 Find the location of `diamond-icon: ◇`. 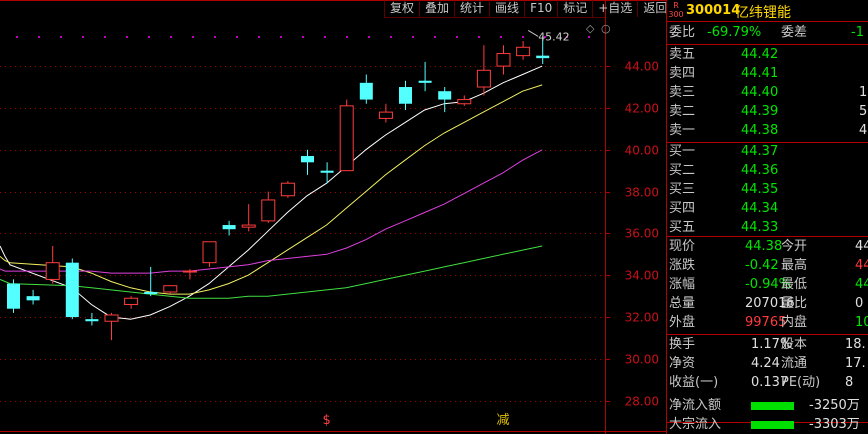

diamond-icon: ◇ is located at coordinates (590, 28).